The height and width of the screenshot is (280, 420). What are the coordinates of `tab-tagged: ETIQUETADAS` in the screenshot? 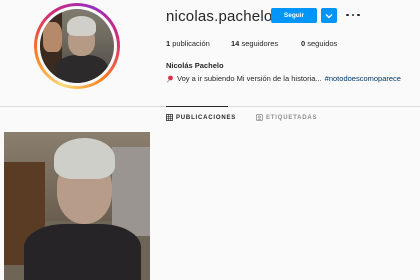 It's located at (286, 117).